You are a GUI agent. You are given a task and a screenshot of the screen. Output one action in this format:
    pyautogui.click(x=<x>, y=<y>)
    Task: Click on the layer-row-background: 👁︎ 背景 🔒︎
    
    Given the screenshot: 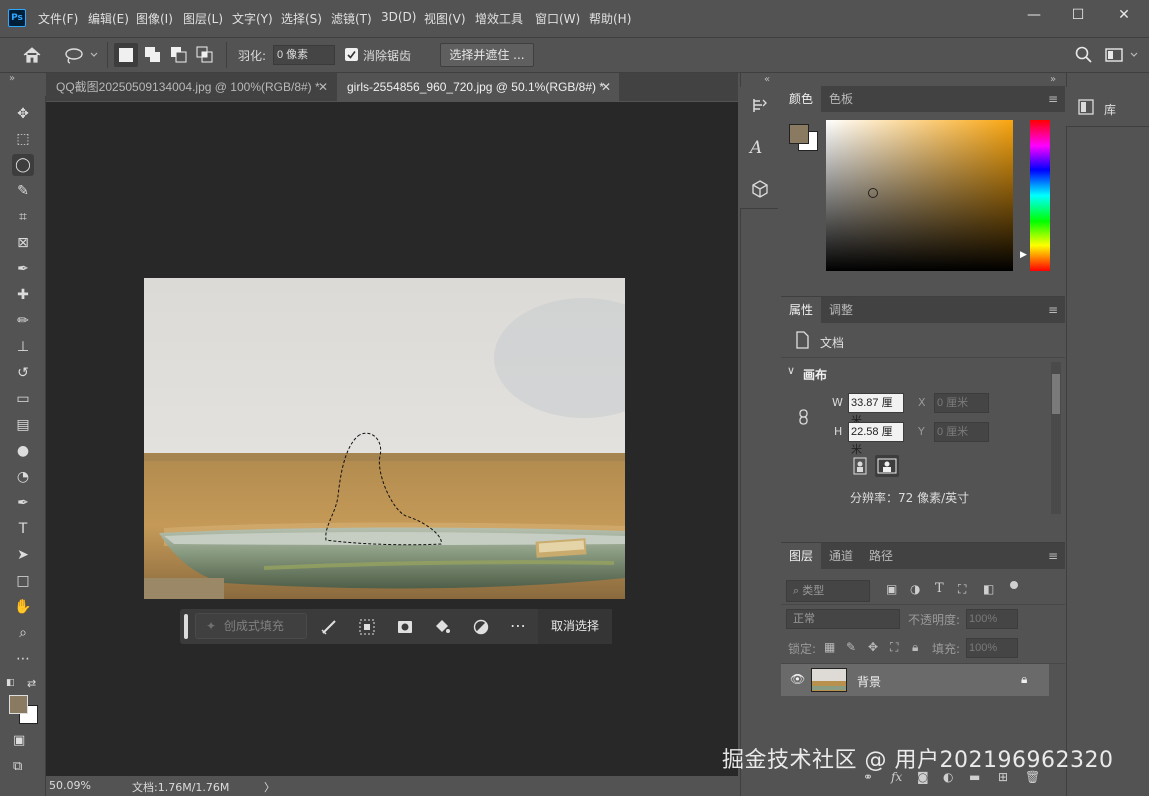 What is the action you would take?
    pyautogui.click(x=915, y=680)
    